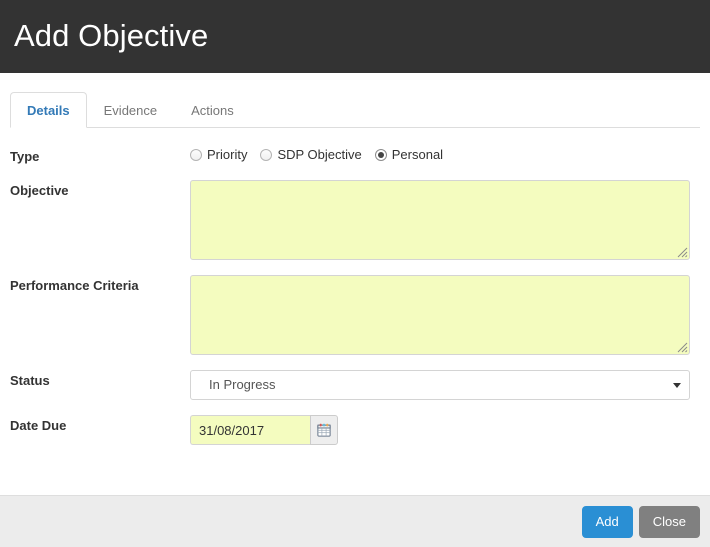  I want to click on tabs-container: Details Evidence Actions, so click(355, 100).